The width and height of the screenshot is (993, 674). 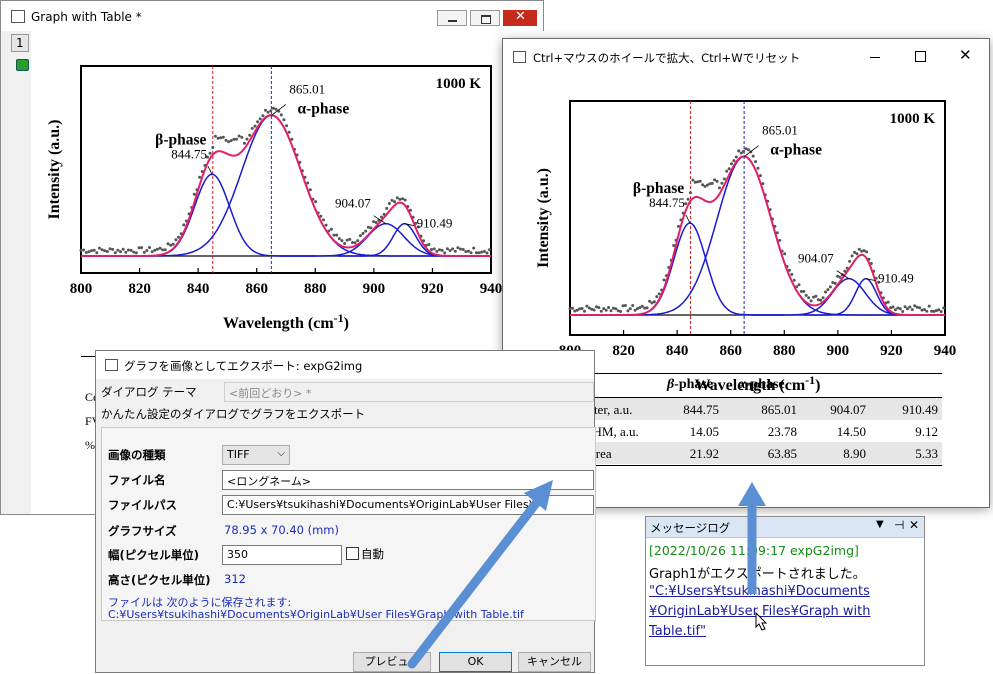 What do you see at coordinates (587, 574) in the screenshot?
I see `annotation-arrows` at bounding box center [587, 574].